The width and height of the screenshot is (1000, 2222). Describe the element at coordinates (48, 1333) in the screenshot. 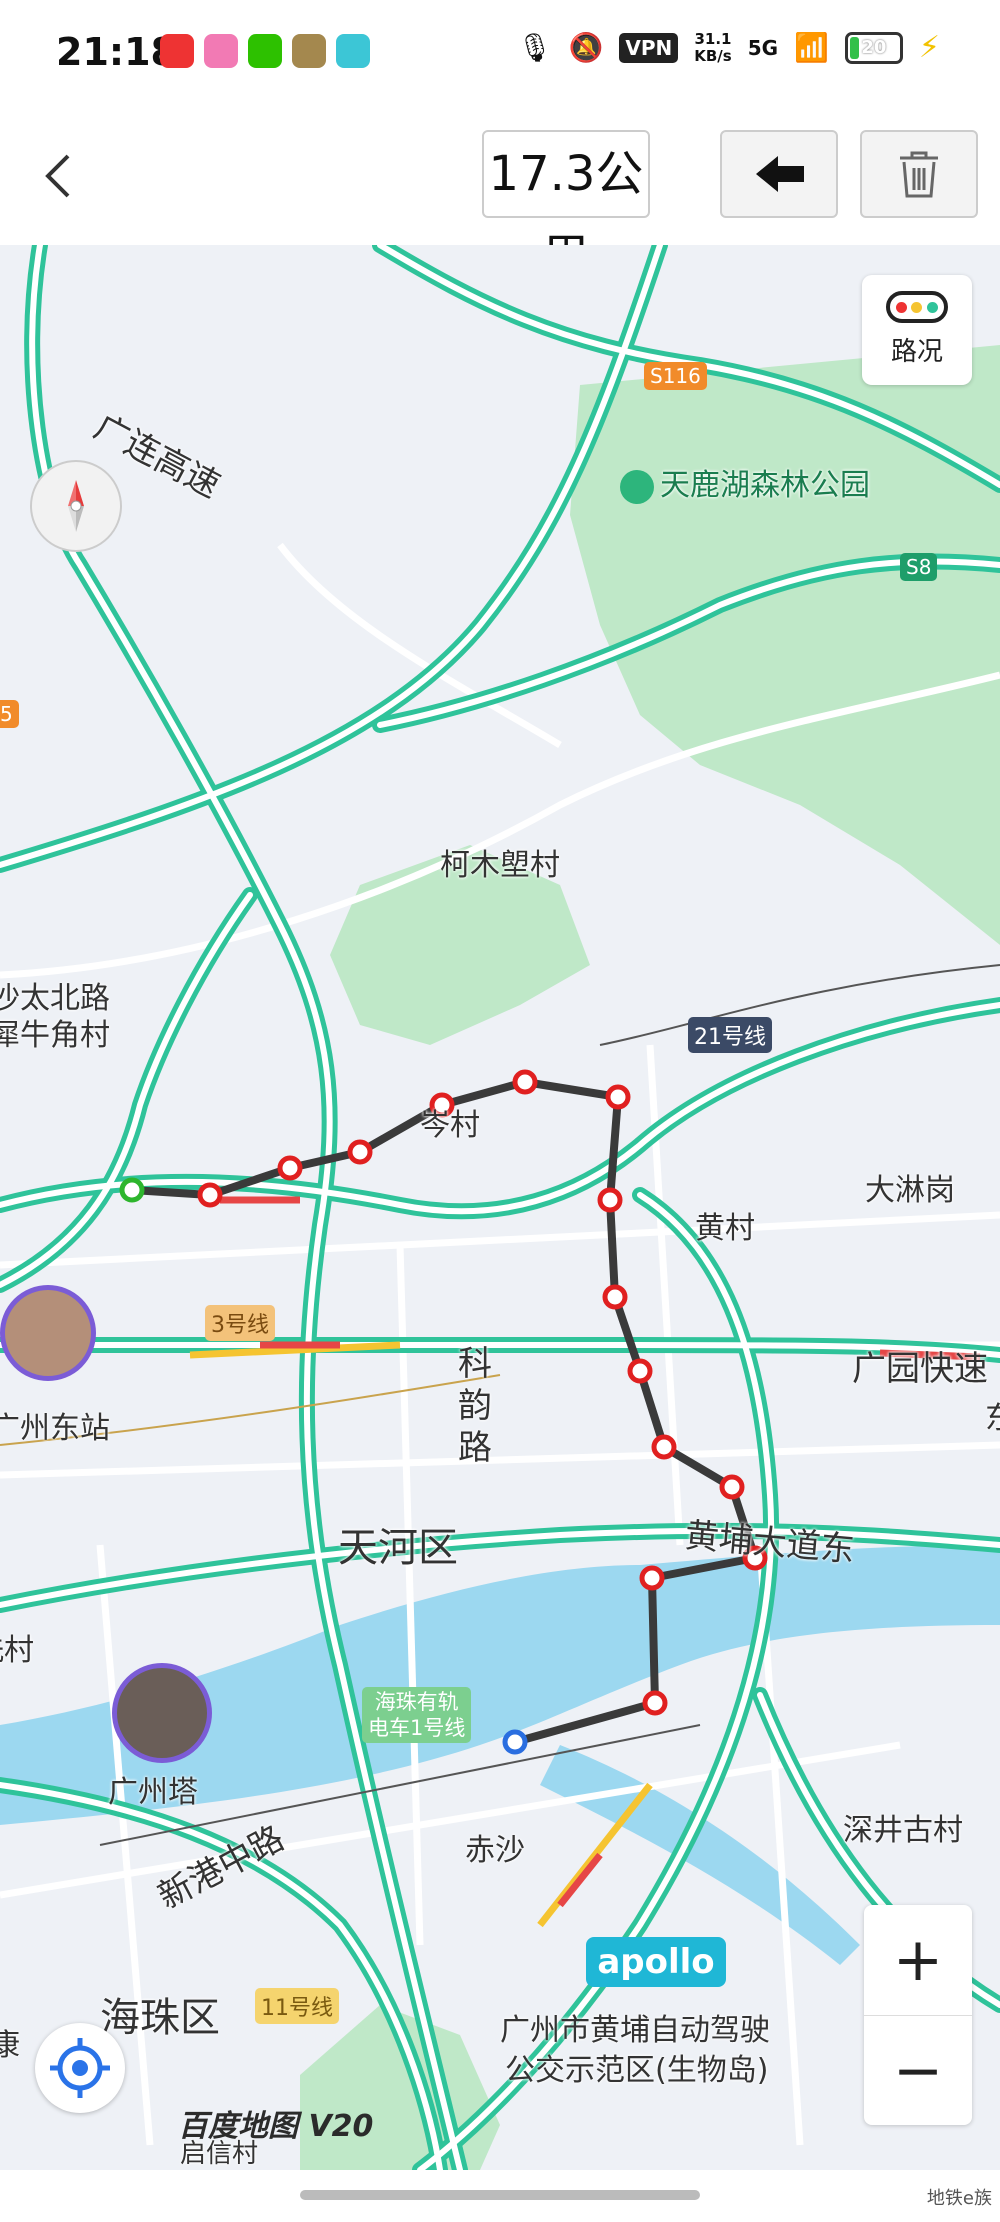

I see `guangzhou-east-photo` at that location.